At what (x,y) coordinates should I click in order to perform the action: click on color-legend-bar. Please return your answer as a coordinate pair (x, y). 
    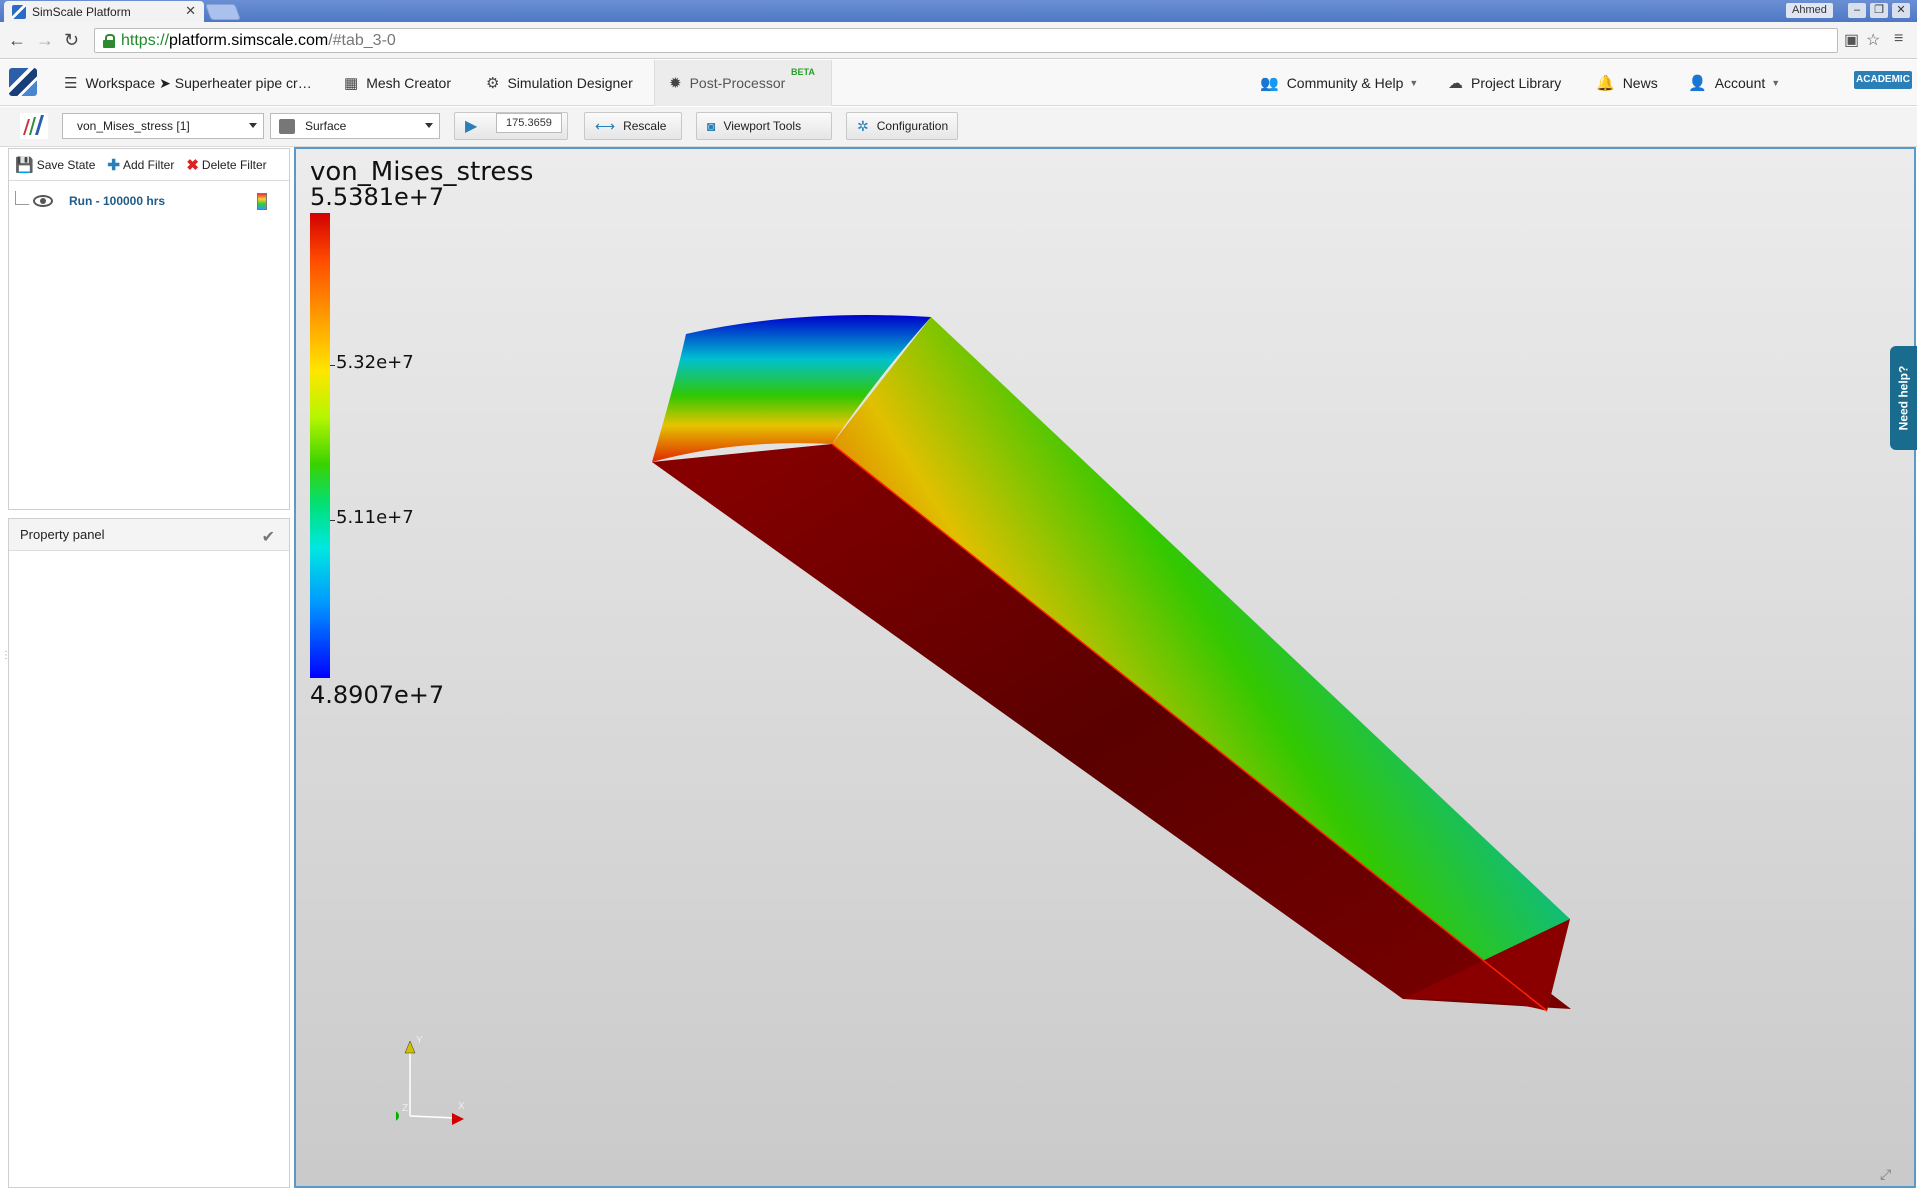
    Looking at the image, I should click on (320, 445).